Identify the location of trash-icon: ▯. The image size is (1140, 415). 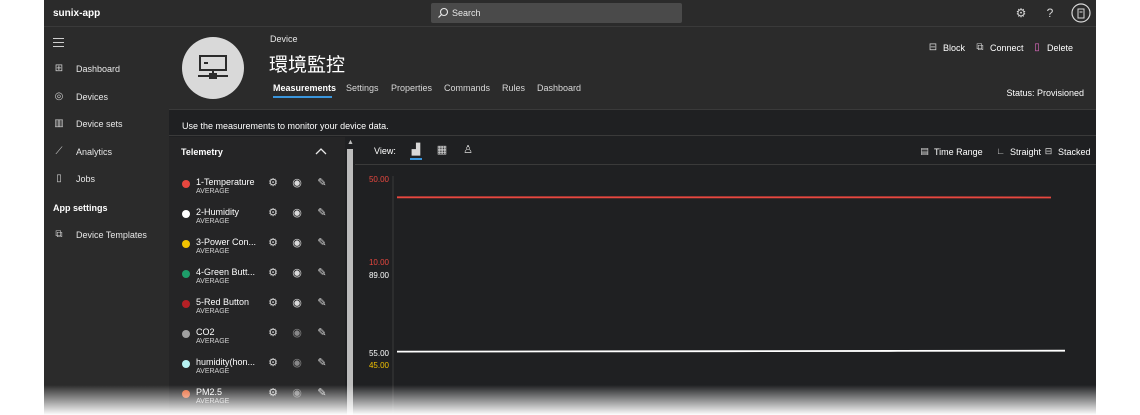
(1037, 47).